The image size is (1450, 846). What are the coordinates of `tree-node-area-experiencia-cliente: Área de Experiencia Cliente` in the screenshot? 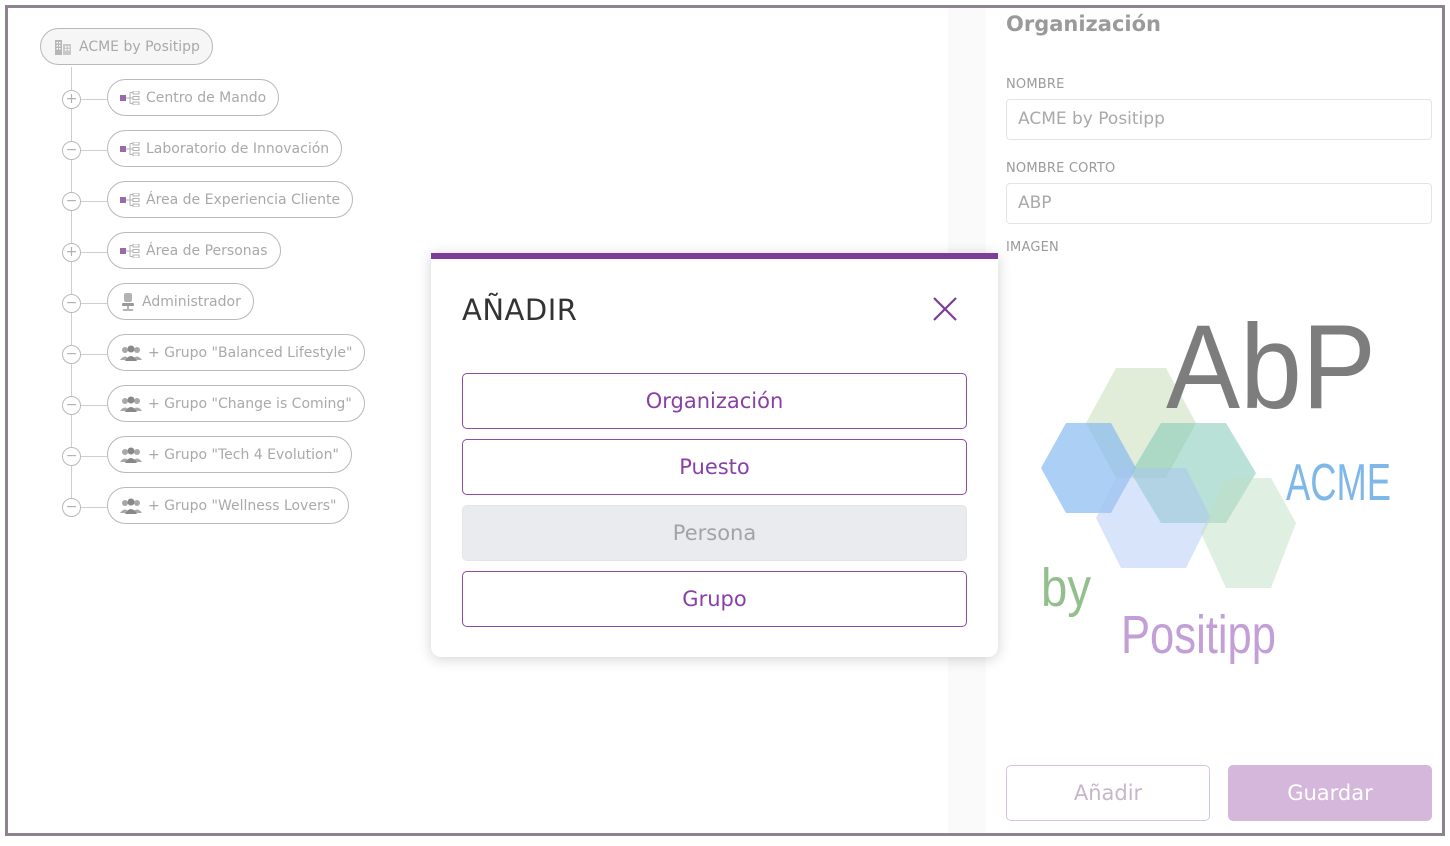 It's located at (230, 199).